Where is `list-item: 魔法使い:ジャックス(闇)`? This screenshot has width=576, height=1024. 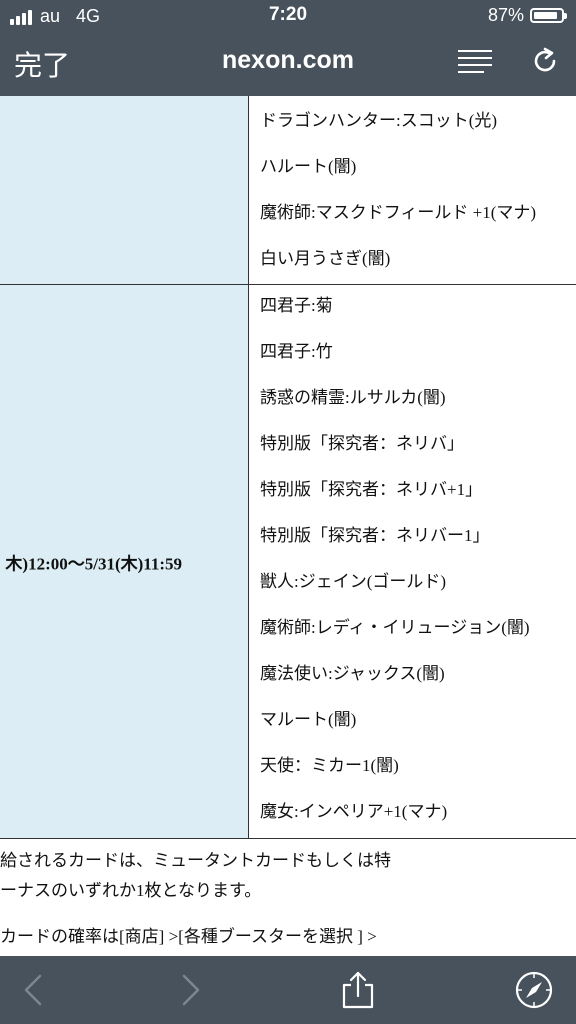
list-item: 魔法使い:ジャックス(闇) is located at coordinates (352, 673).